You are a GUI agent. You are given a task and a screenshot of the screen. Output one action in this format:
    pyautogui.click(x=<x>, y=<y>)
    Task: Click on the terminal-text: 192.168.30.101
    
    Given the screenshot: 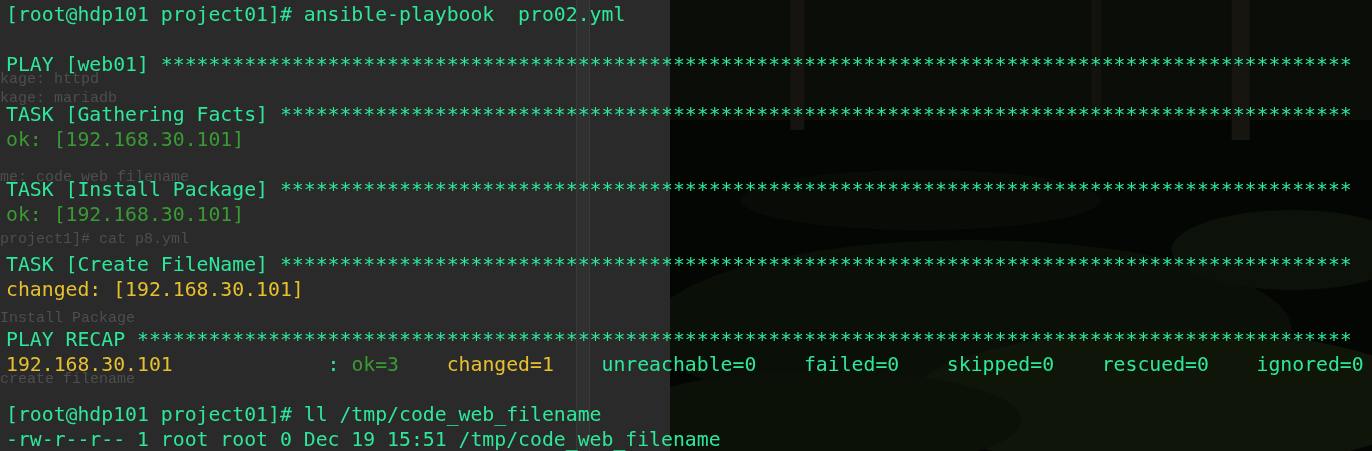 What is the action you would take?
    pyautogui.click(x=89, y=364)
    